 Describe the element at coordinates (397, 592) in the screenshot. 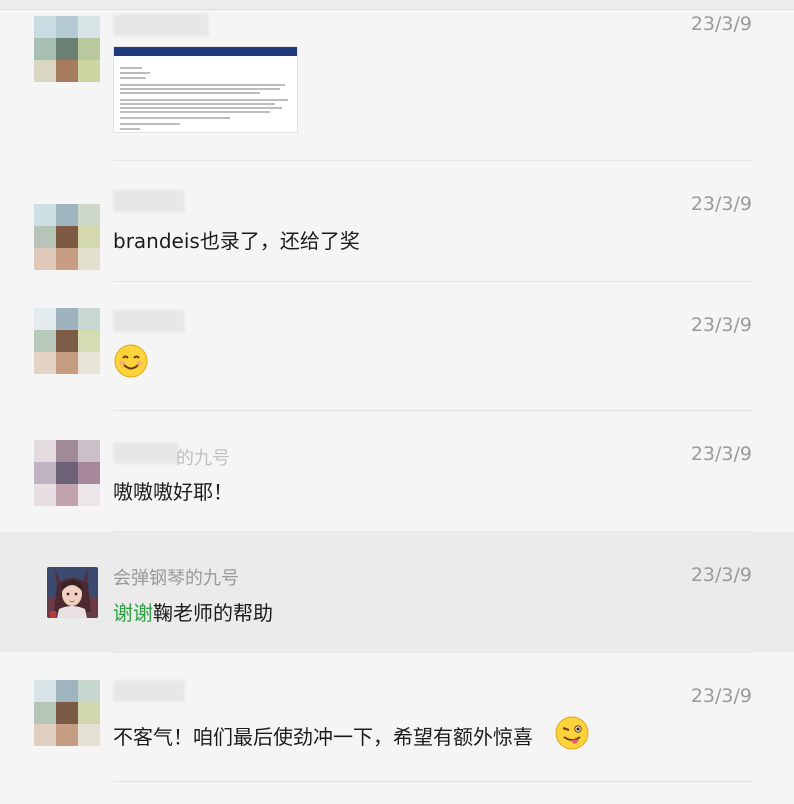

I see `message-5-highlighted: 会弹钢琴的九号 23/3/9 谢谢鞠老师的帮助` at that location.